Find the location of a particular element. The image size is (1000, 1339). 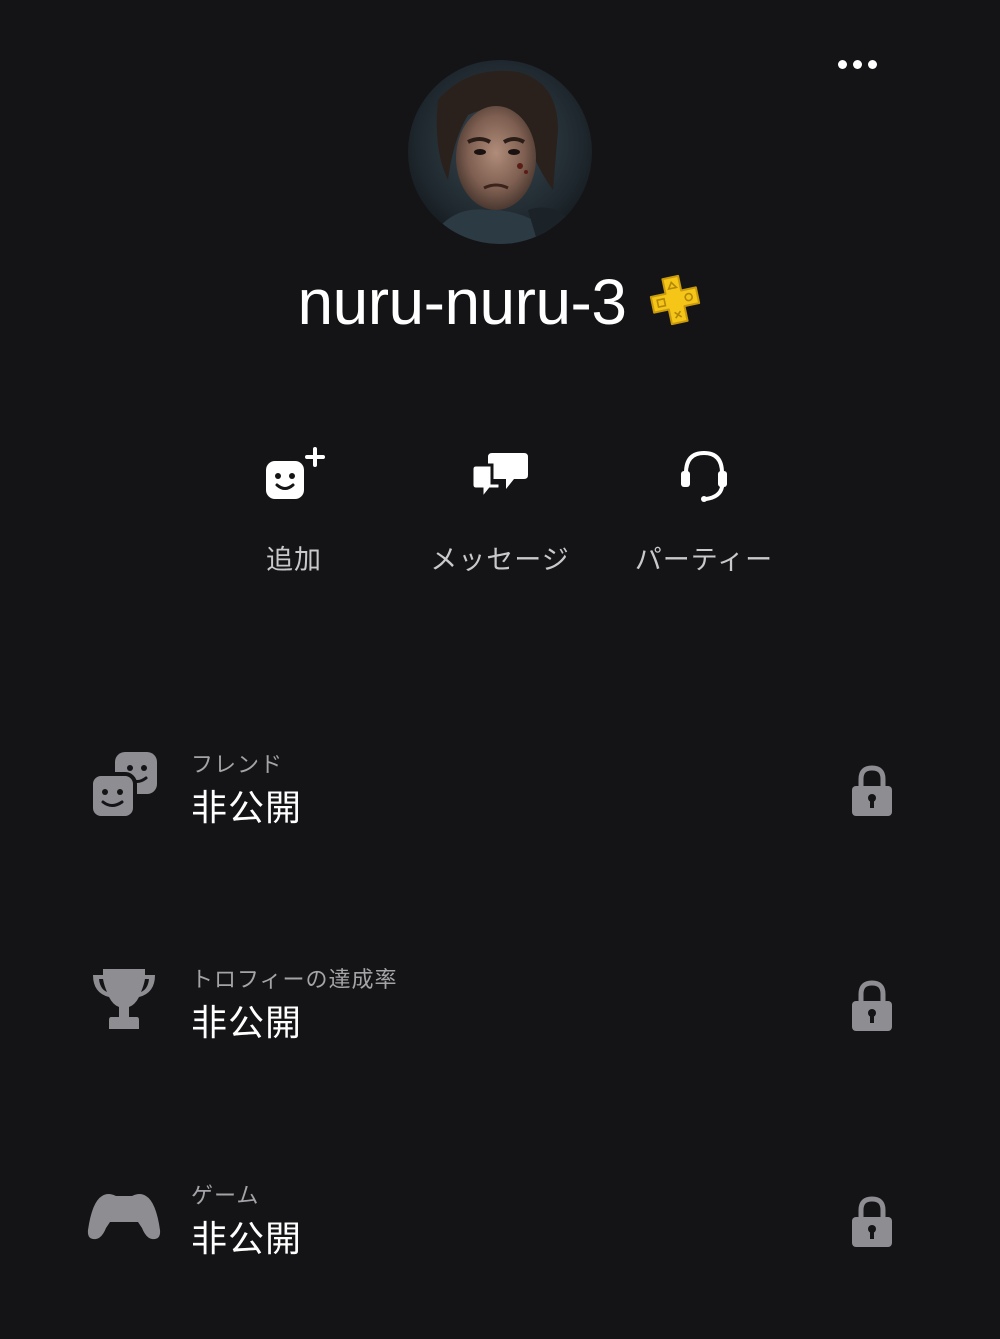

ps-plus-icon is located at coordinates (675, 300).